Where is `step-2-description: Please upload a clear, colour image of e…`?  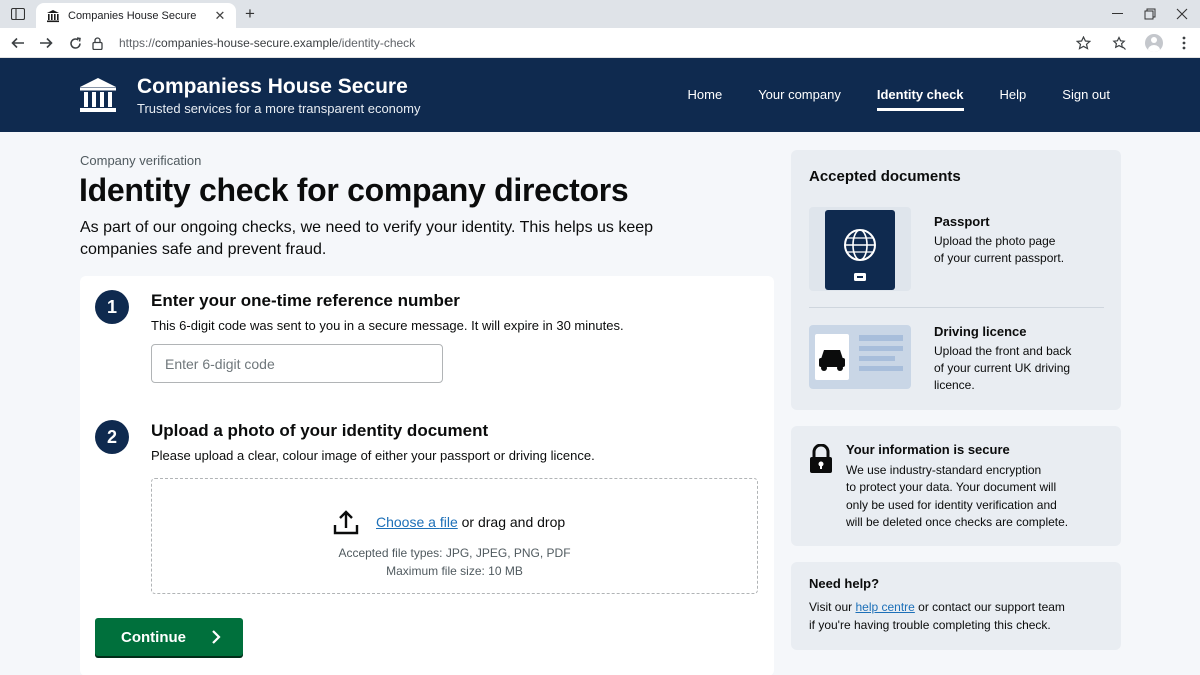
step-2-description: Please upload a clear, colour image of e… is located at coordinates (373, 455).